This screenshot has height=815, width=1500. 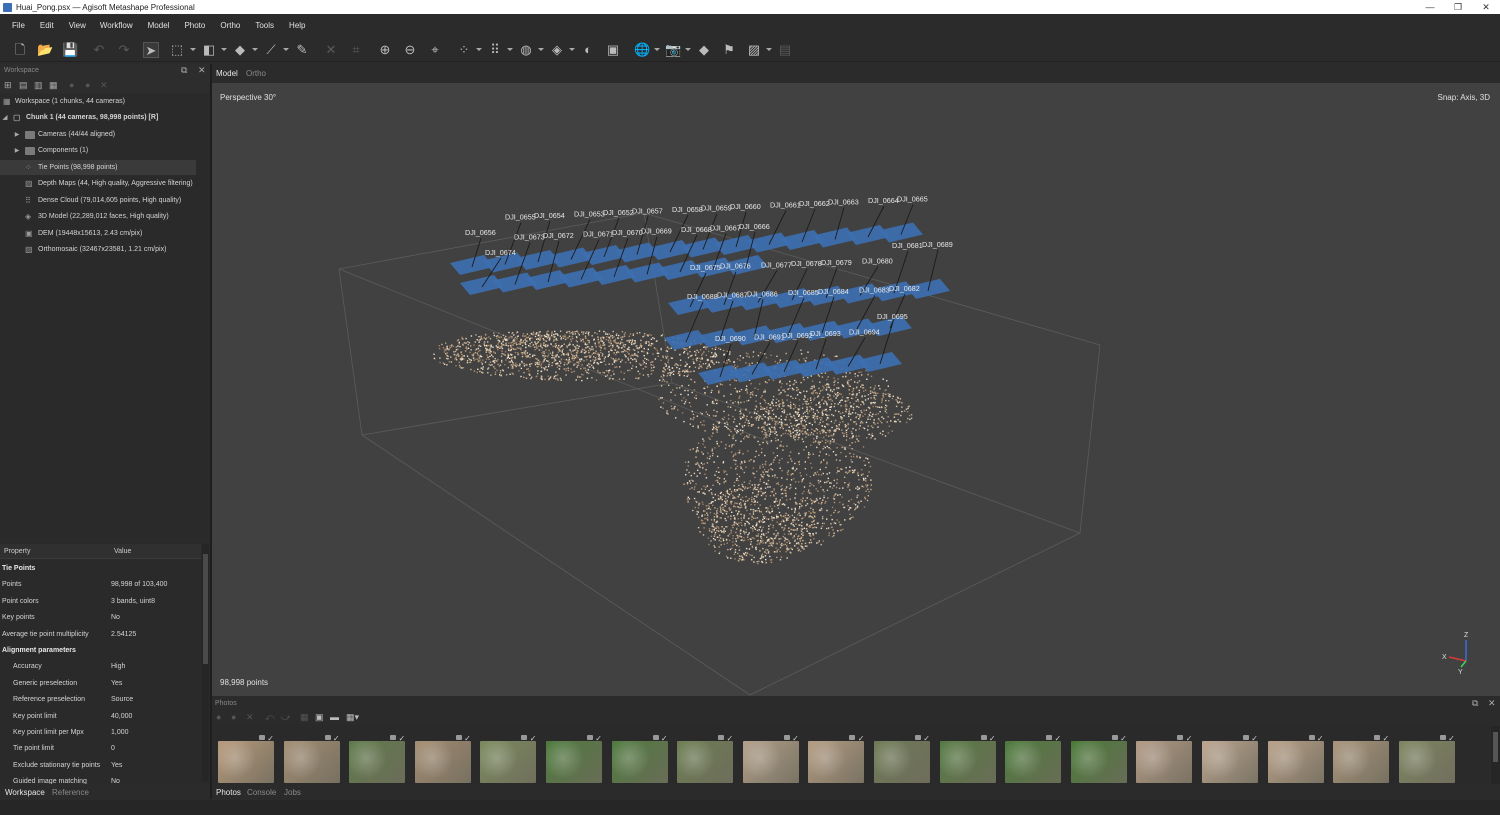 I want to click on close-button: ✕, so click(x=1486, y=7).